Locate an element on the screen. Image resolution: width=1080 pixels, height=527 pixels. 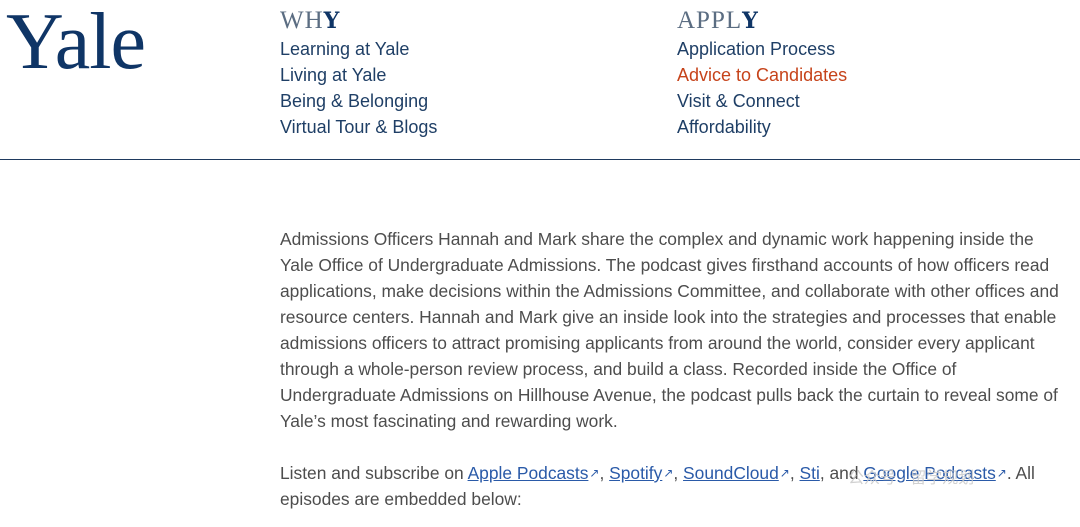
watermark: 公众号 · 留学规划 is located at coordinates (911, 478).